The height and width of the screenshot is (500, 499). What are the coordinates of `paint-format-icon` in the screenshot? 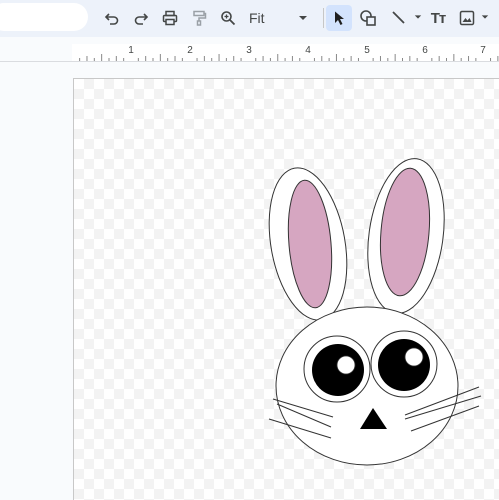 It's located at (200, 18).